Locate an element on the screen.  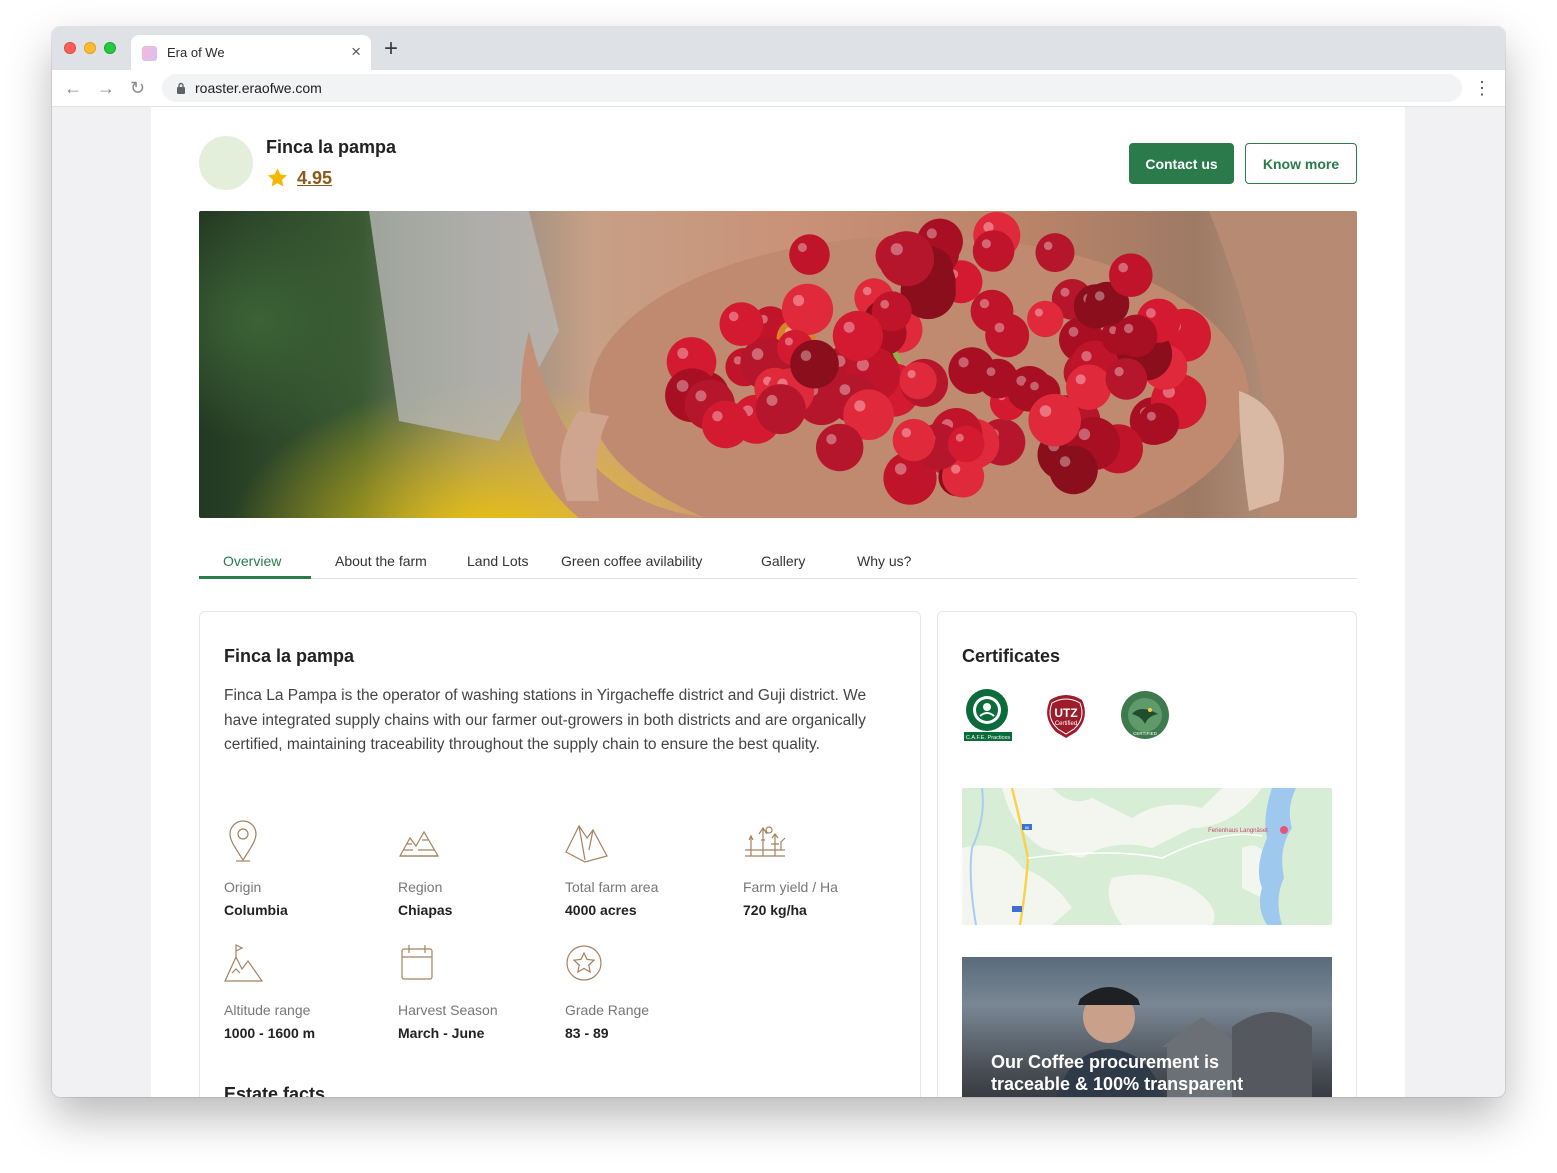
starbucks-cafe-practices-logo: C.A.F.E. Practices is located at coordinates (988, 715).